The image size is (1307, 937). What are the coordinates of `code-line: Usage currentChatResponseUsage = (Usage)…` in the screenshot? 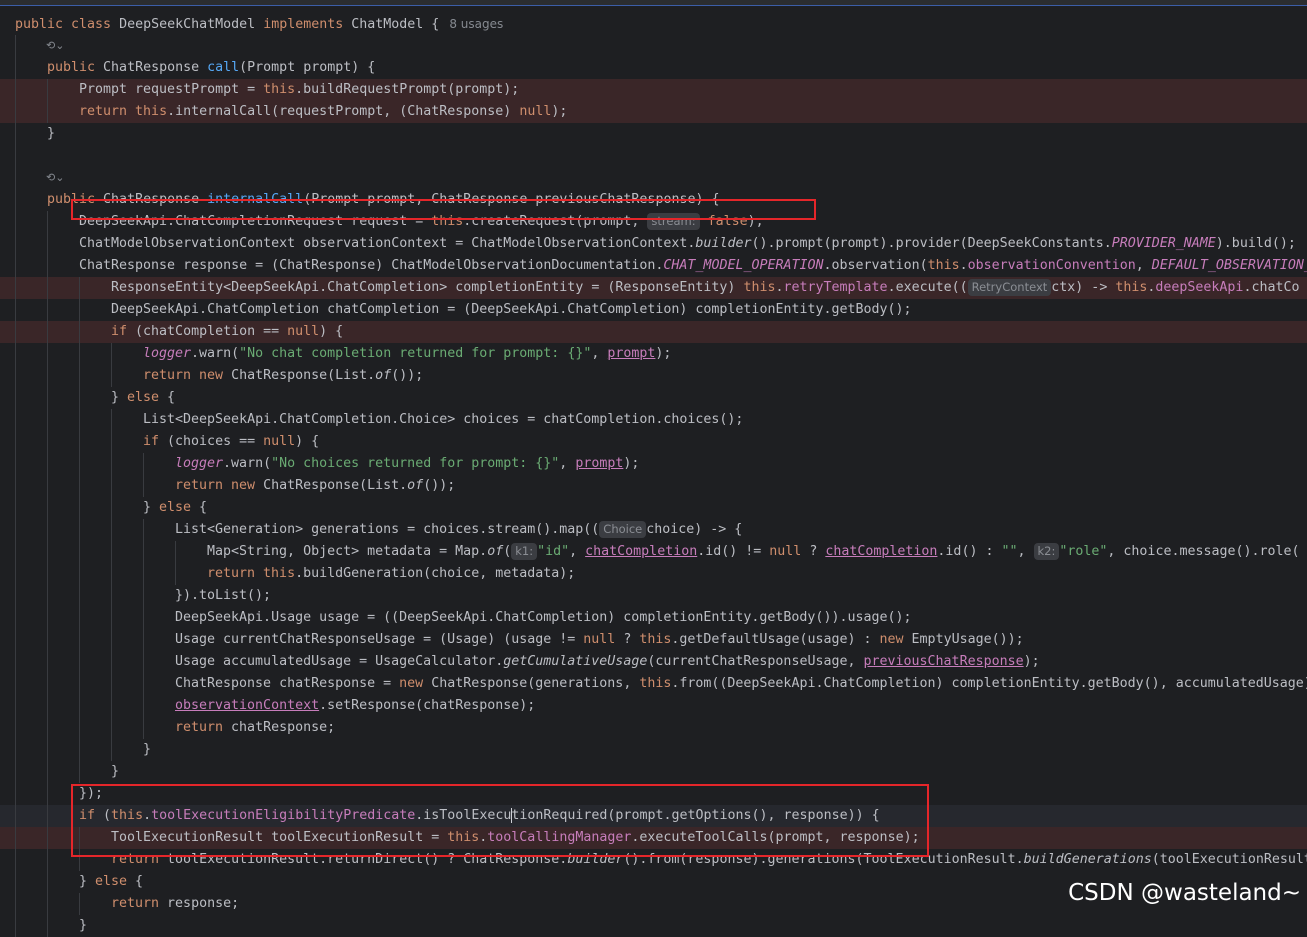 It's located at (653, 640).